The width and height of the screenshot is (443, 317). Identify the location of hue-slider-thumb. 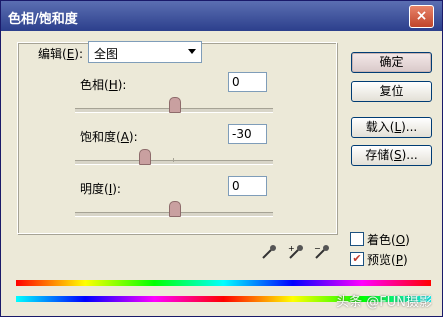
(175, 105).